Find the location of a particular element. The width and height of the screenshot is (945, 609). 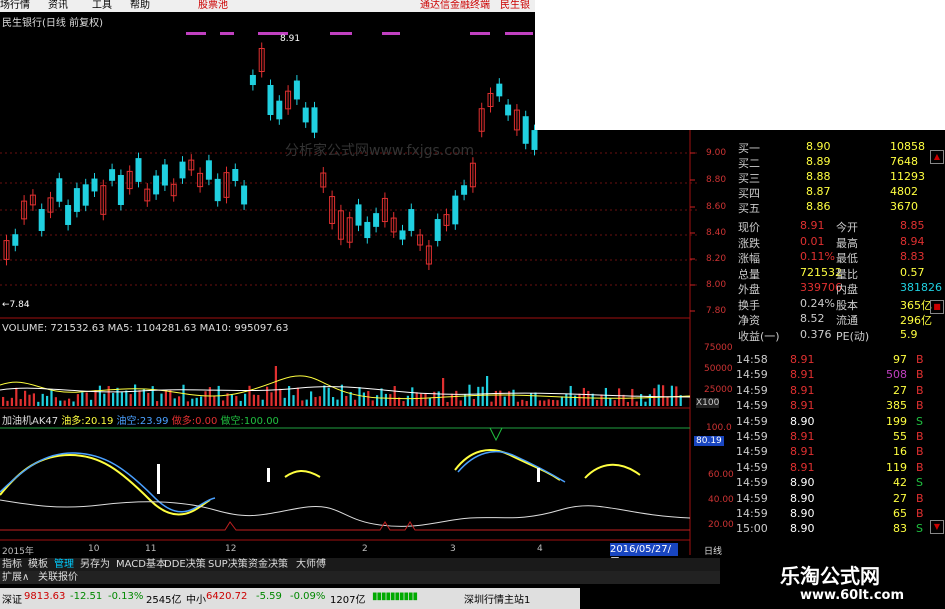

feed-status: 深圳行情主站1 is located at coordinates (497, 598).